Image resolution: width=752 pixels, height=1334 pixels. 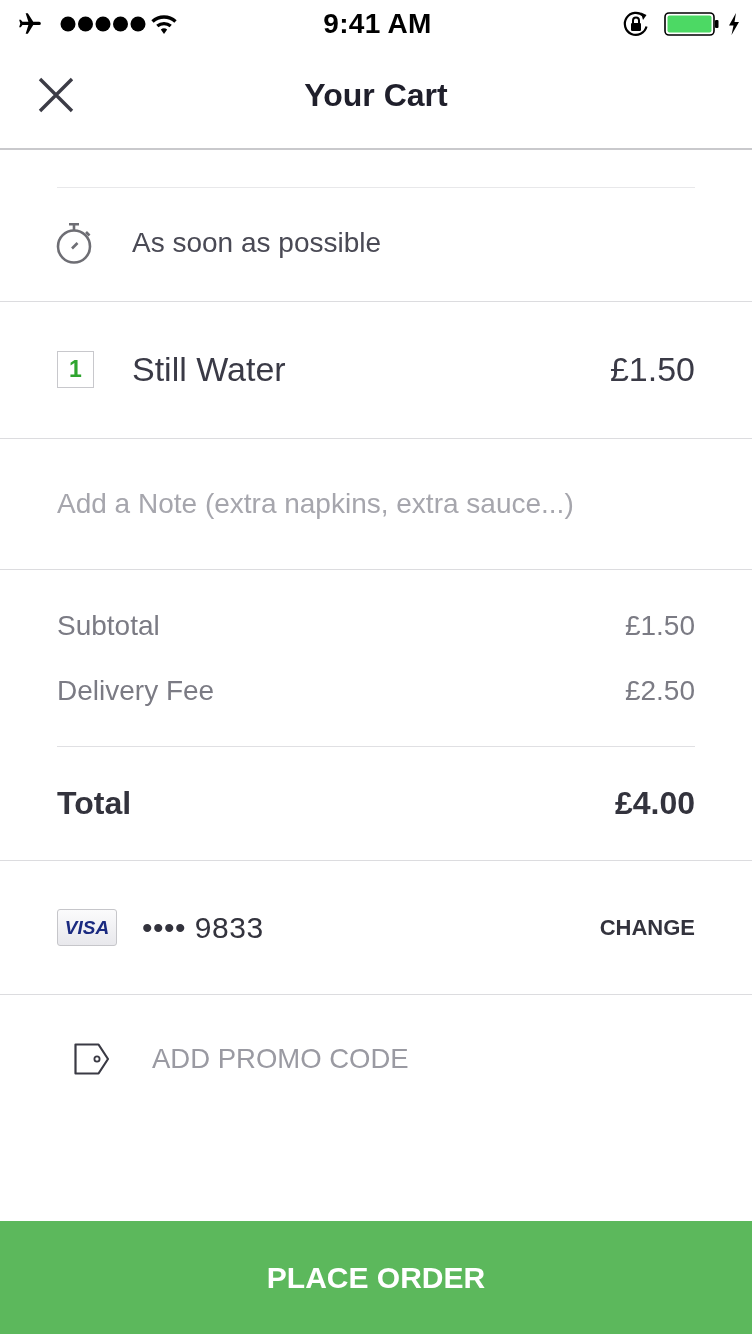 I want to click on summary-amount: £2.50, so click(x=659, y=690).